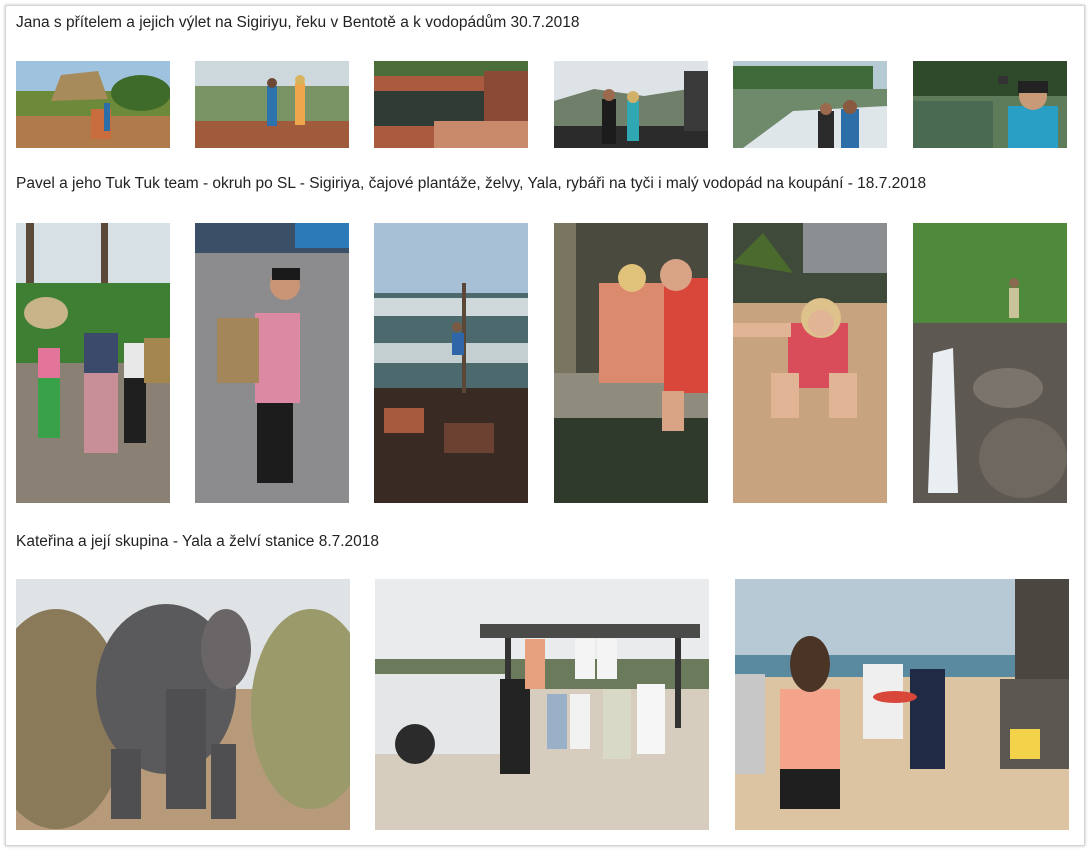  I want to click on photo-thumbnail-elephant, so click(183, 704).